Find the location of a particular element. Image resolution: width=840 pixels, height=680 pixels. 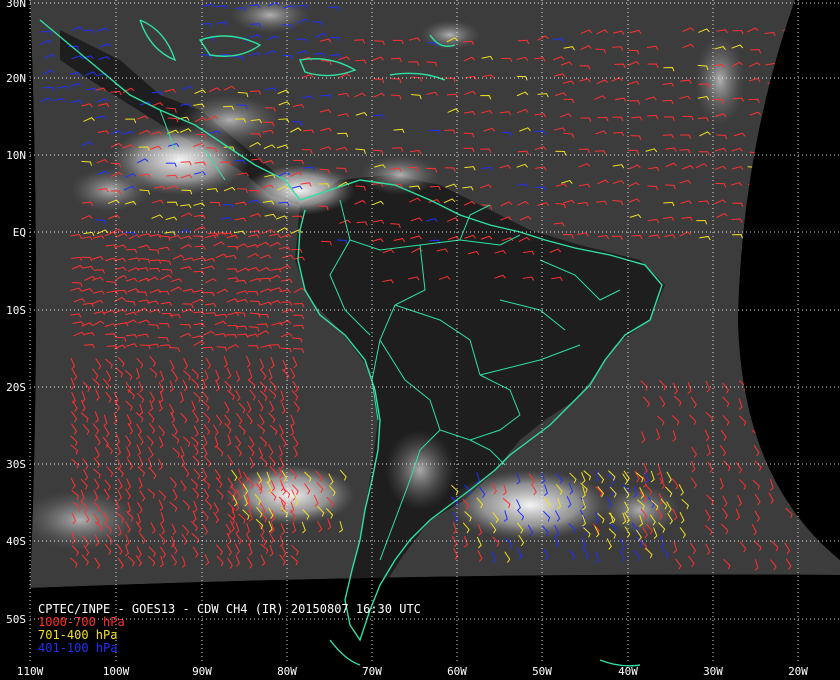

lon-label: 60W is located at coordinates (457, 671).